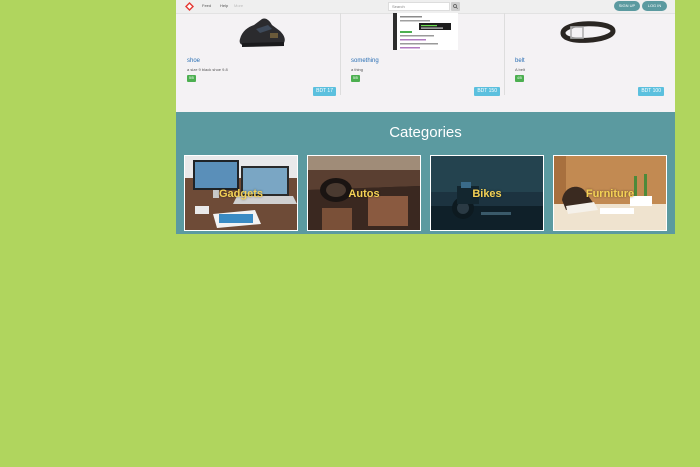  Describe the element at coordinates (262, 32) in the screenshot. I see `shoe-image` at that location.